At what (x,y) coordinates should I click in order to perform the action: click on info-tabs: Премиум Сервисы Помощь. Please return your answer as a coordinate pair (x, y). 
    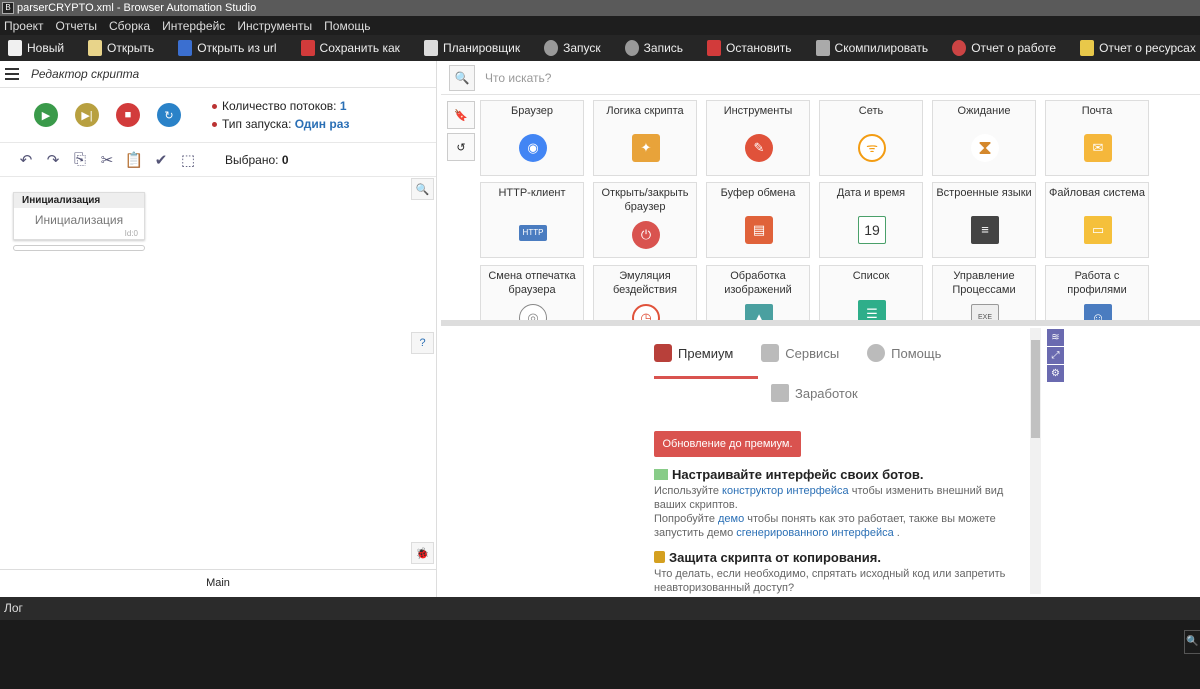
    Looking at the image, I should click on (811, 353).